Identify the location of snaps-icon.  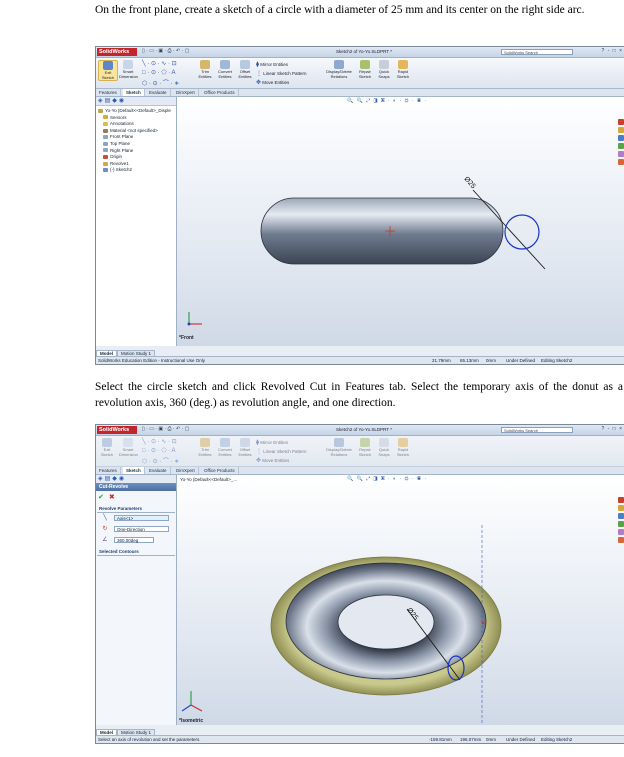
(384, 64).